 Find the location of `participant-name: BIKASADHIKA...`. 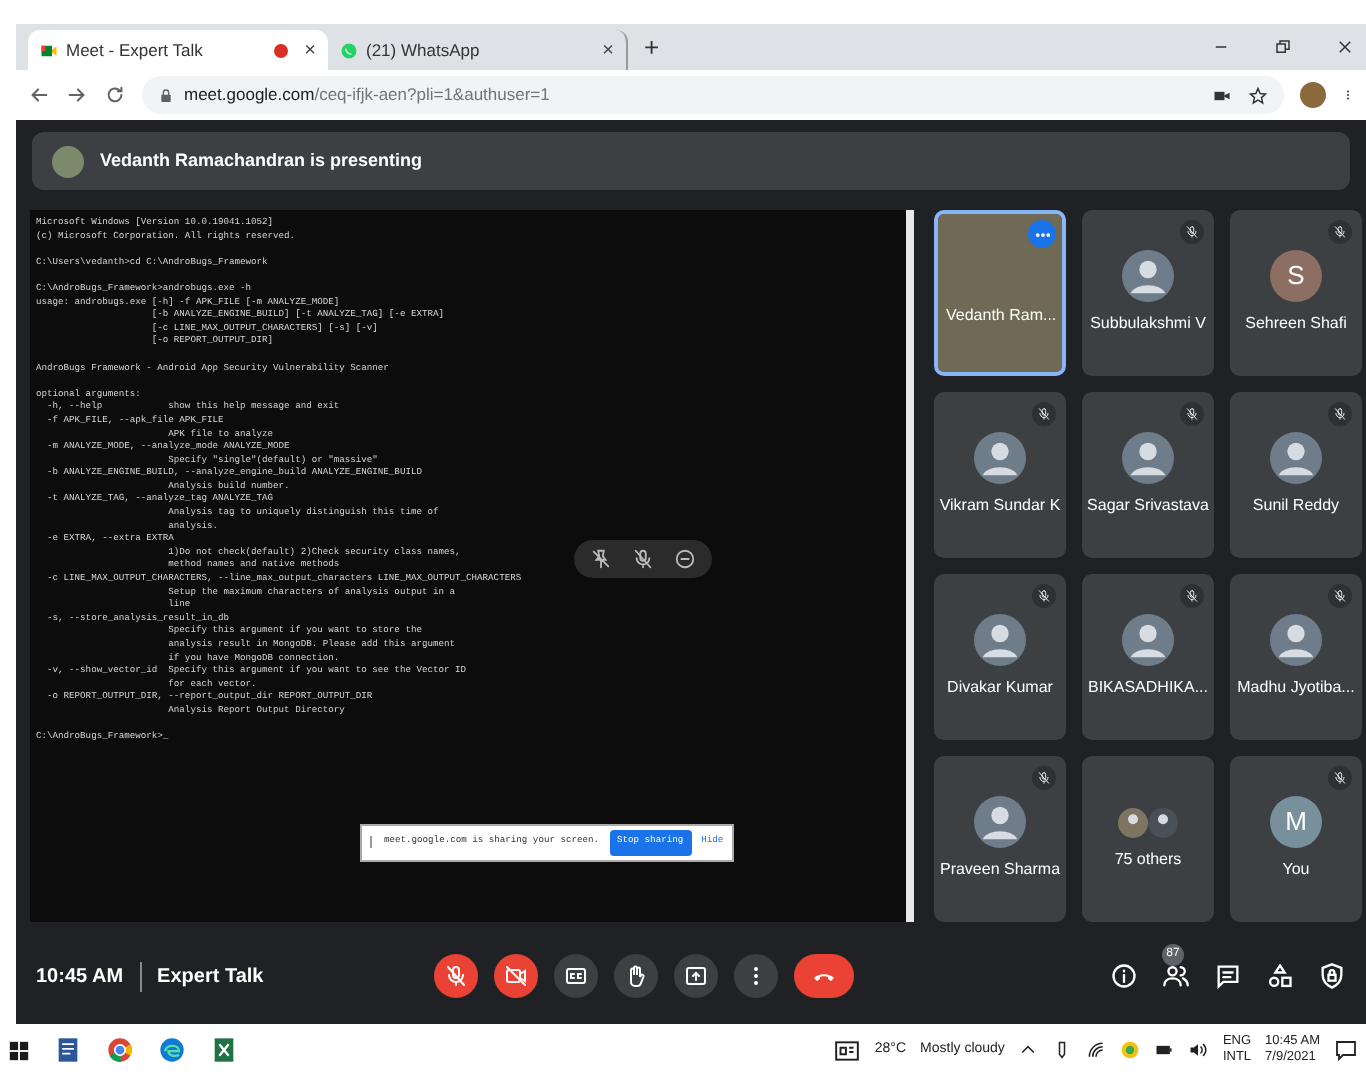

participant-name: BIKASADHIKA... is located at coordinates (1148, 688).